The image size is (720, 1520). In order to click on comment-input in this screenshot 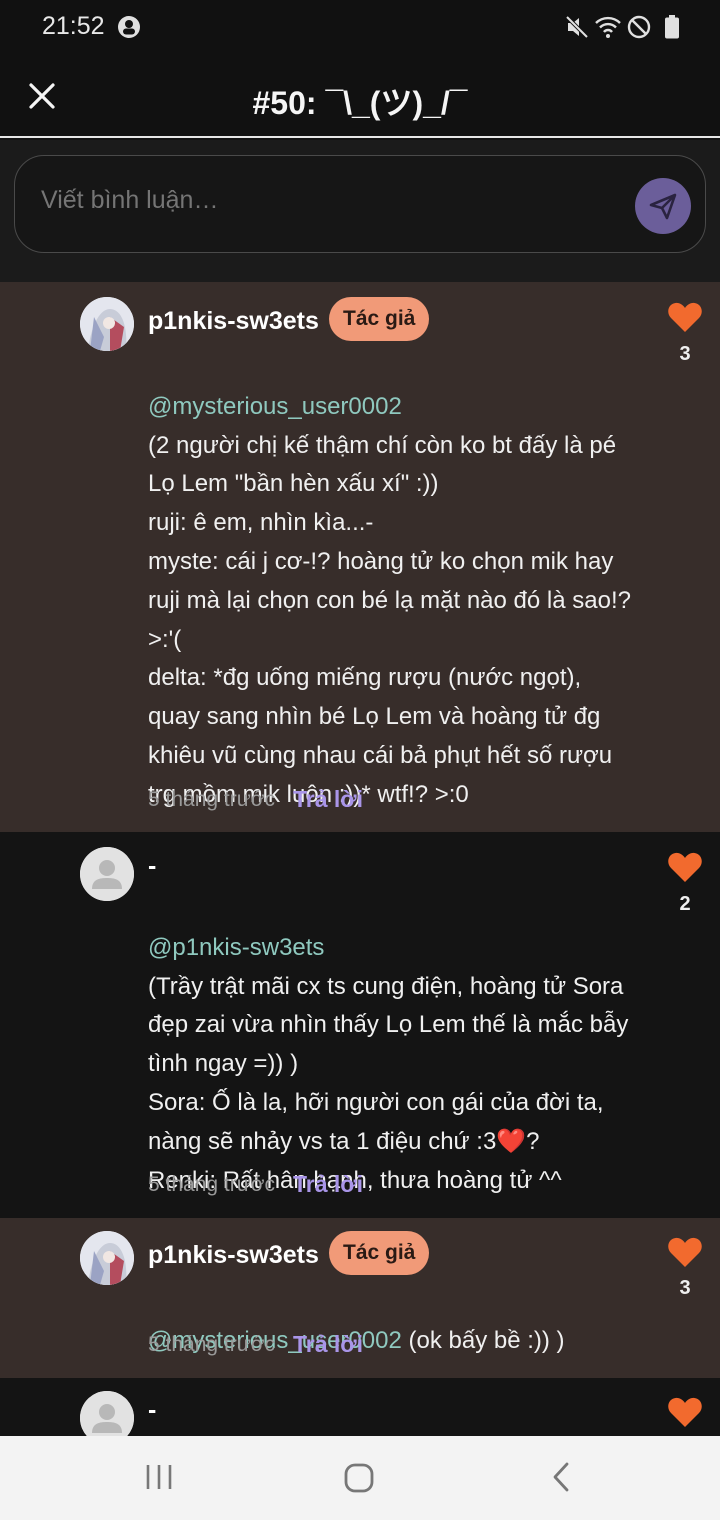, I will do `click(321, 200)`.